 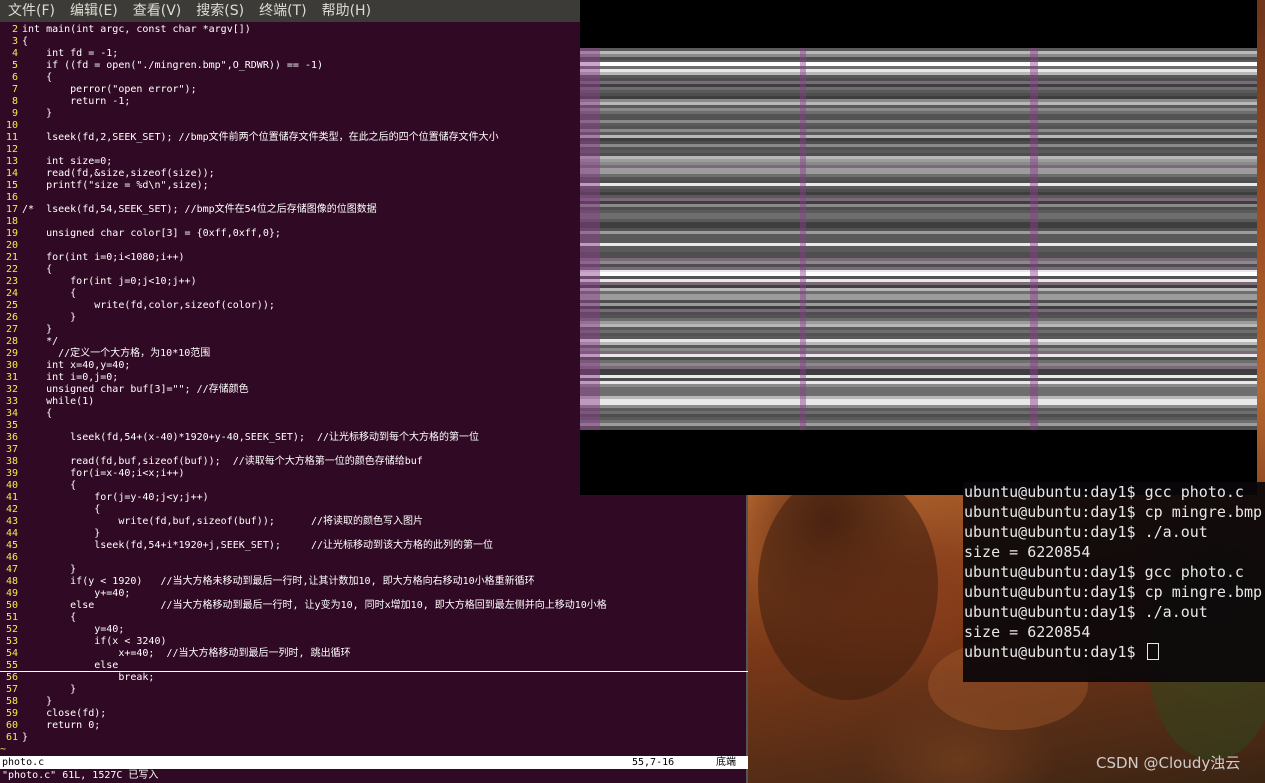 What do you see at coordinates (14, 101) in the screenshot?
I see `line-number: 8` at bounding box center [14, 101].